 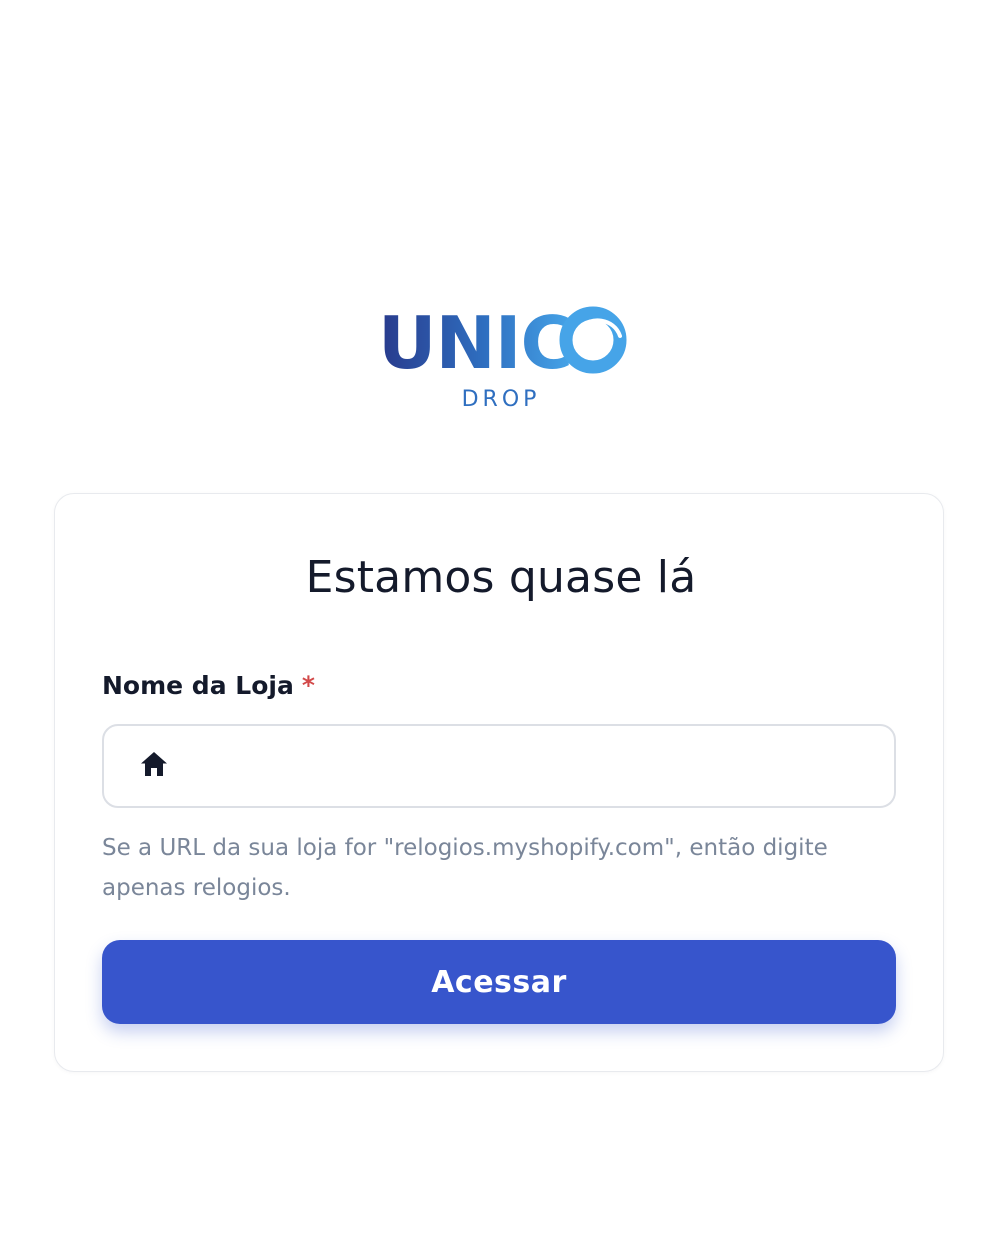 What do you see at coordinates (308, 685) in the screenshot?
I see `required-mark: *` at bounding box center [308, 685].